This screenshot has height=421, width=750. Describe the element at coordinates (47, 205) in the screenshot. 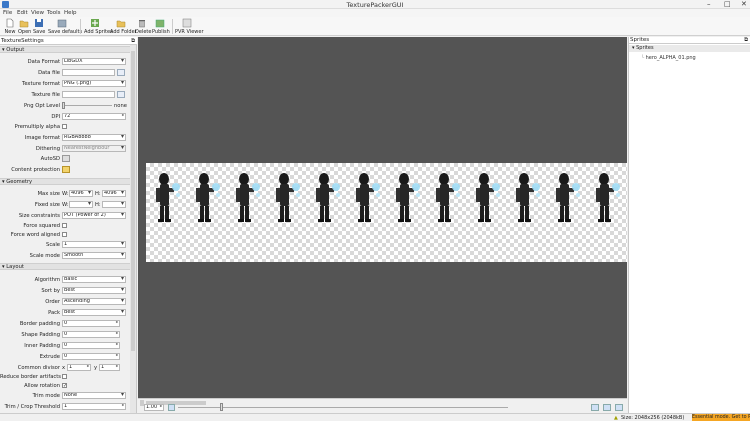

I see `fixed-size-label: Fixed size` at that location.